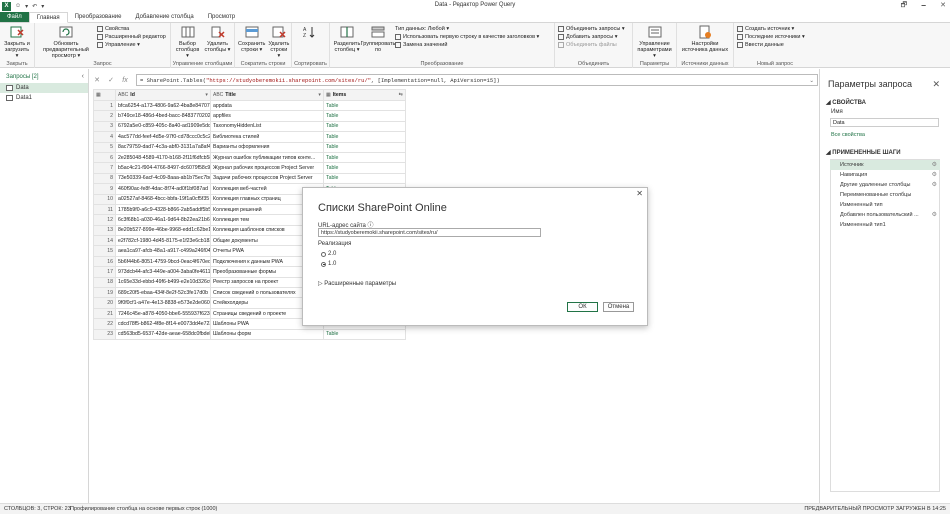  Describe the element at coordinates (163, 293) in the screenshot. I see `cell-id: 689c20f5-ebaa-434f-8e2f-52c3fe17d0b` at that location.